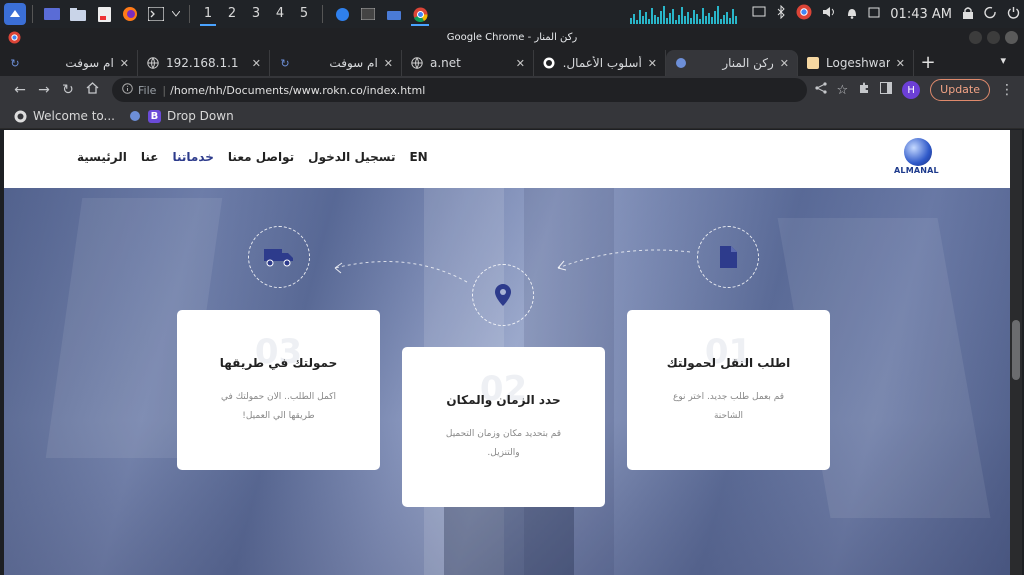 Image resolution: width=1024 pixels, height=575 pixels. What do you see at coordinates (1003, 60) in the screenshot?
I see `tab-search-chevron-icon: ▾` at bounding box center [1003, 60].